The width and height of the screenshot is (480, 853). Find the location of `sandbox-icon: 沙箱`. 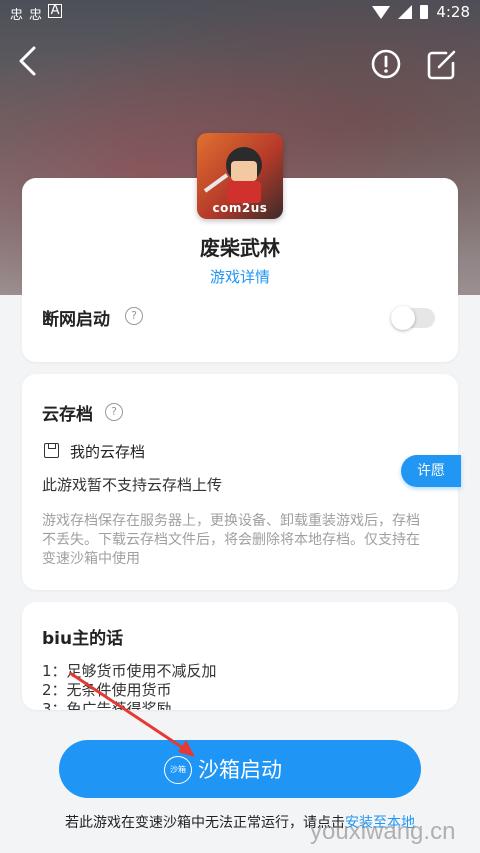

sandbox-icon: 沙箱 is located at coordinates (178, 770).